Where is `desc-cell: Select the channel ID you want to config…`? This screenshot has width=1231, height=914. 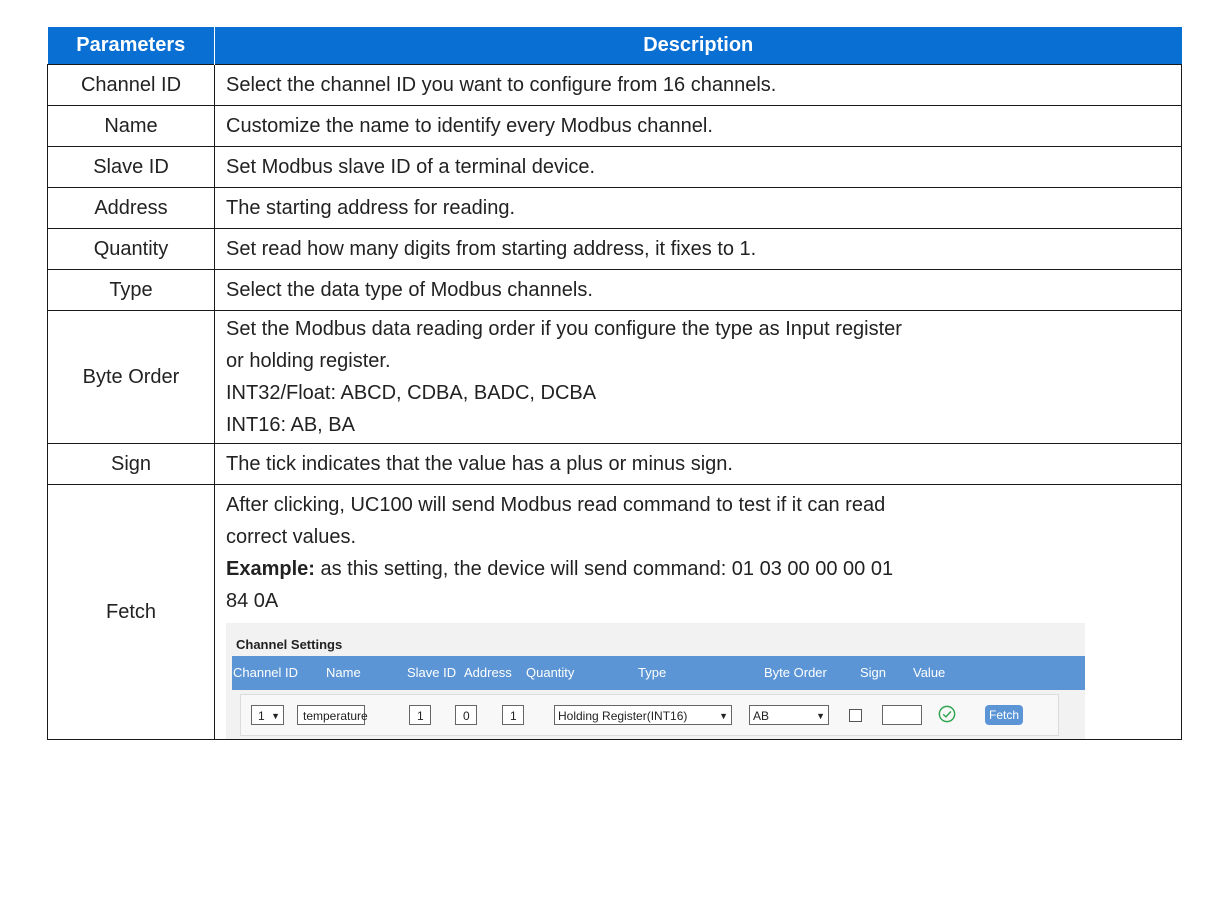 desc-cell: Select the channel ID you want to config… is located at coordinates (698, 85).